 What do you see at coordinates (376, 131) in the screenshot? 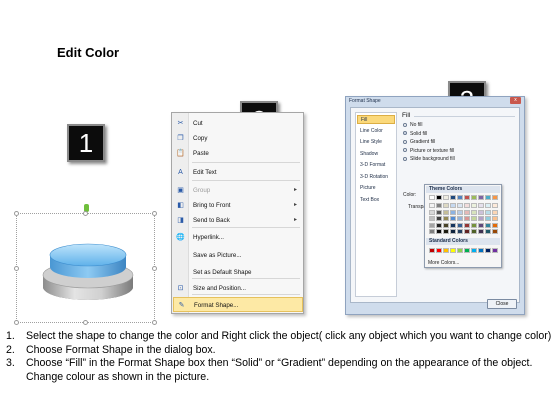
I see `nav-item-line-color: Line Color` at bounding box center [376, 131].